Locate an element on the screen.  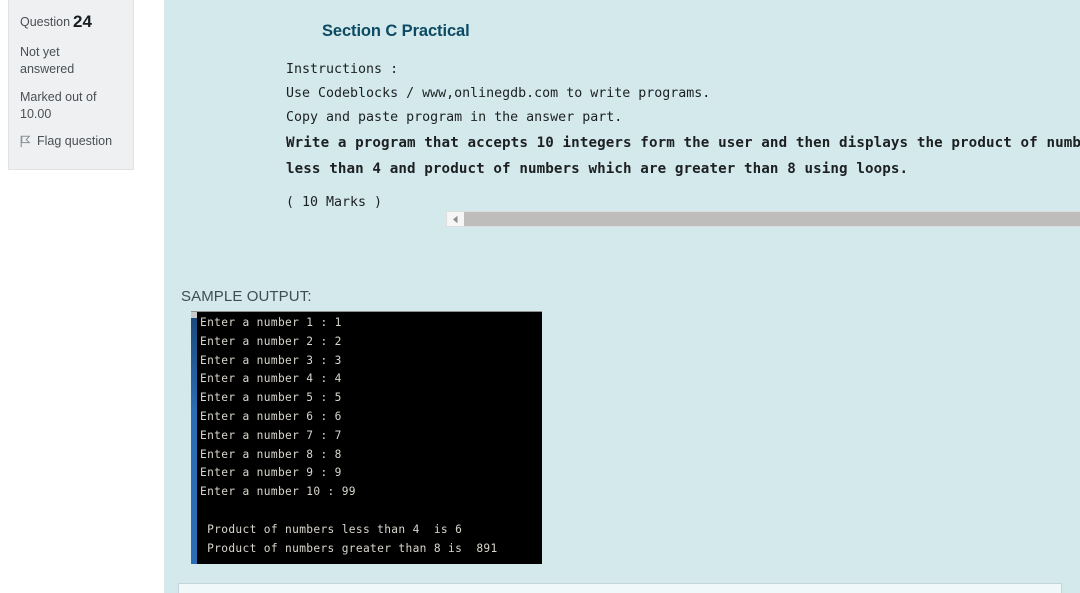
terminal-line: Product of numbers less than 4 is 6 is located at coordinates (331, 529).